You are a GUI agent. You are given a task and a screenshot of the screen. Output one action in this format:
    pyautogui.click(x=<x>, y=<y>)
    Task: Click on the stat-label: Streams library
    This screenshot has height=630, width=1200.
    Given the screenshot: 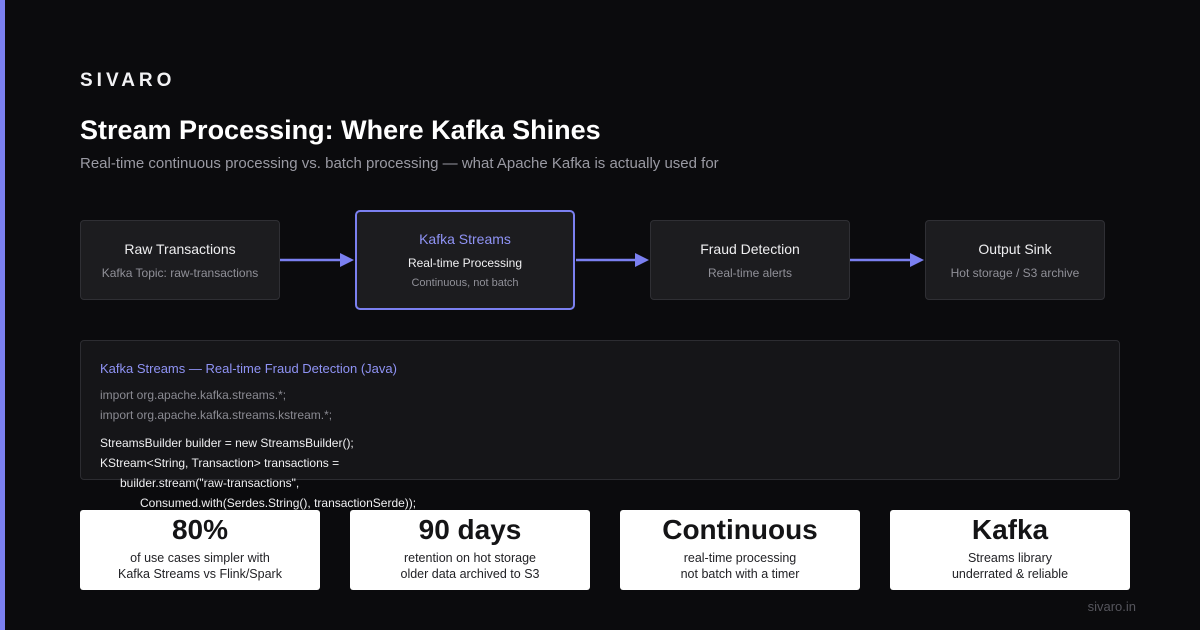 What is the action you would take?
    pyautogui.click(x=1010, y=558)
    